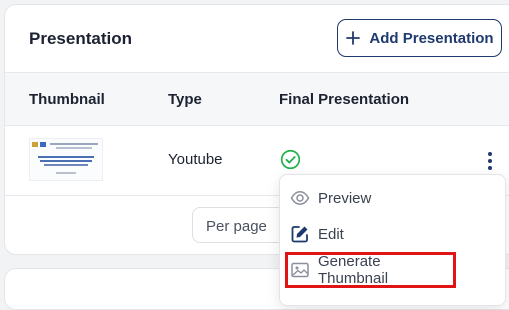 The height and width of the screenshot is (310, 509). Describe the element at coordinates (67, 99) in the screenshot. I see `column-header-thumbnail: Thumbnail` at that location.